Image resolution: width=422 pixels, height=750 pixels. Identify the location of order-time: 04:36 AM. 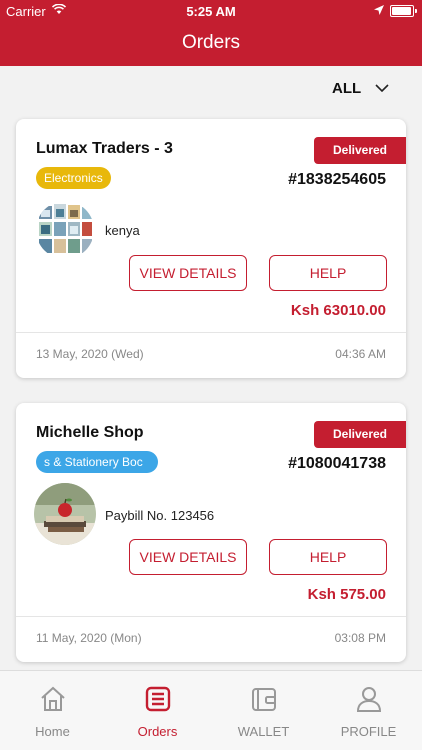
(360, 354).